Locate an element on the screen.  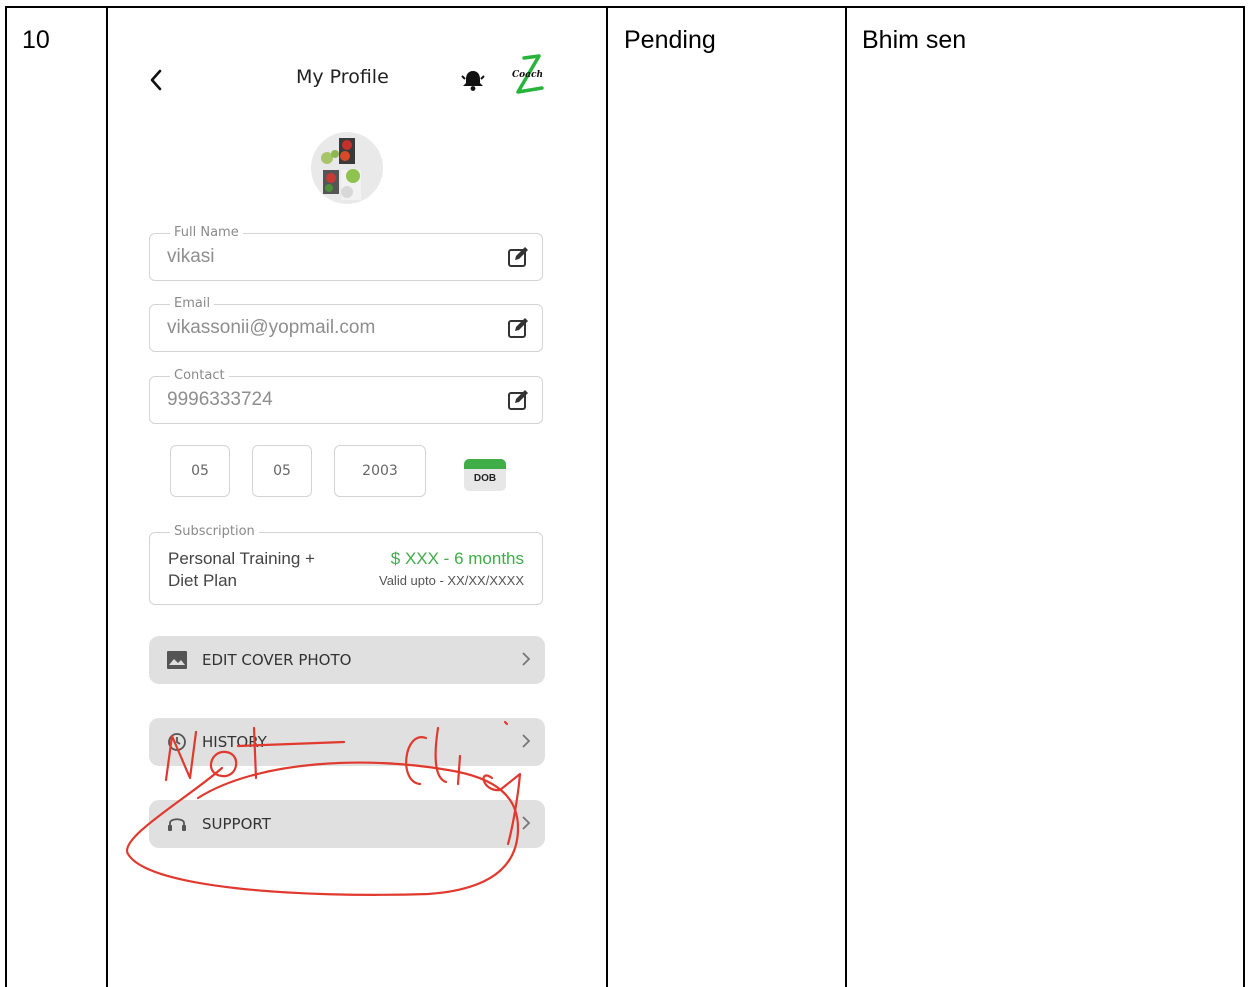
status-cell: Pending is located at coordinates (670, 40).